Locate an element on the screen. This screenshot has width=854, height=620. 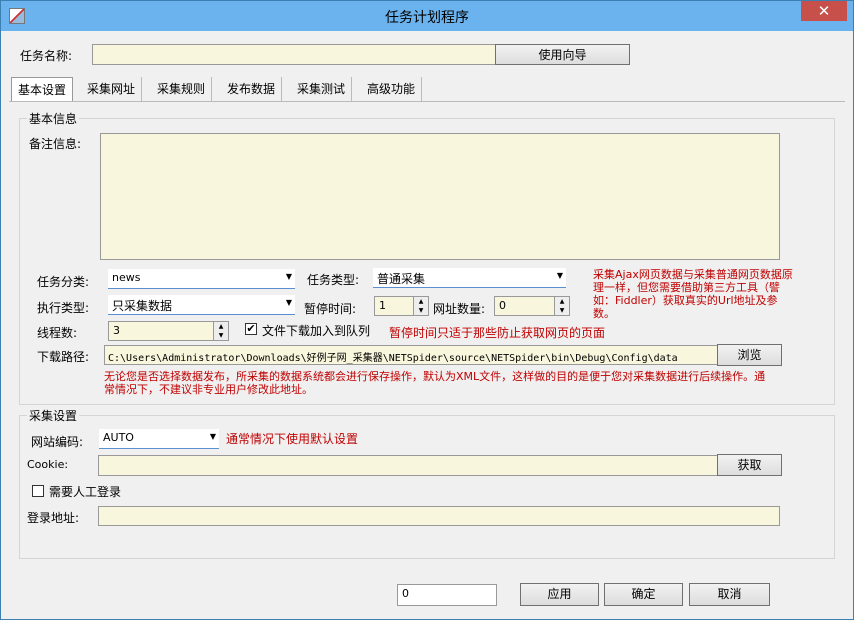
close-icon: ✕ is located at coordinates (824, 11).